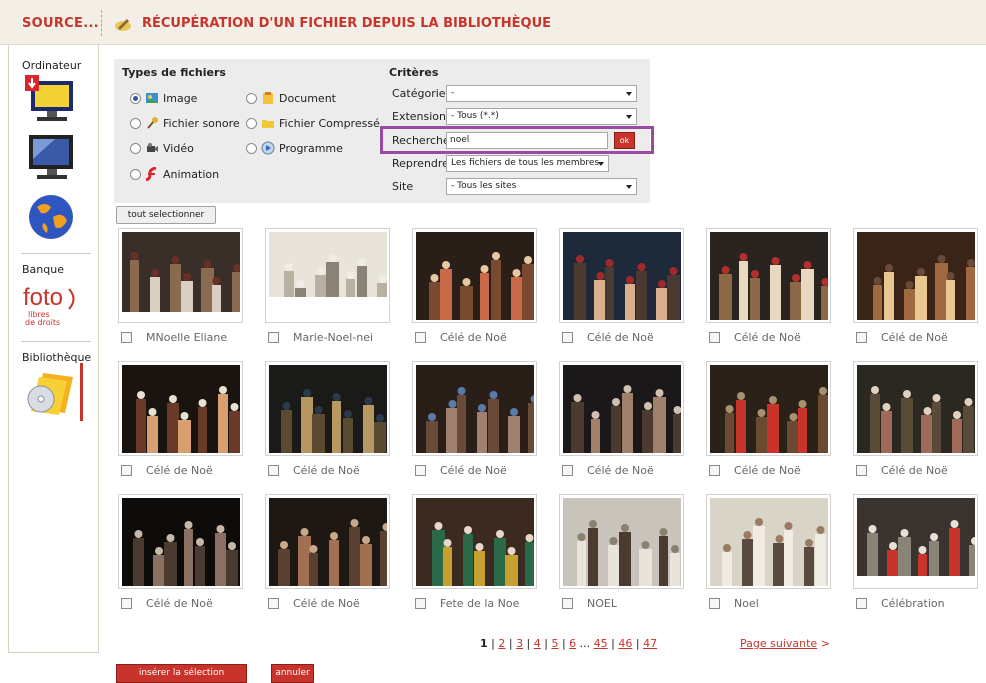  What do you see at coordinates (650, 643) in the screenshot?
I see `page-link: 47` at bounding box center [650, 643].